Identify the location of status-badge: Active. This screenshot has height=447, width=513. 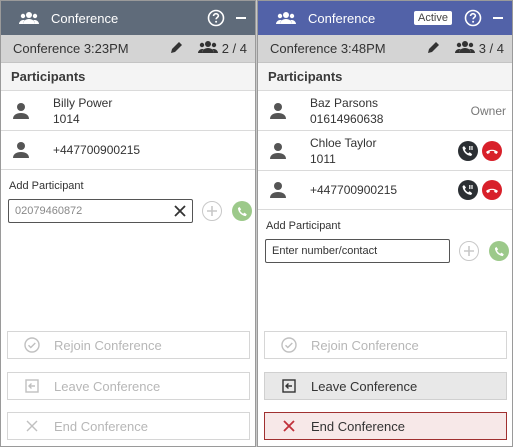
(433, 18).